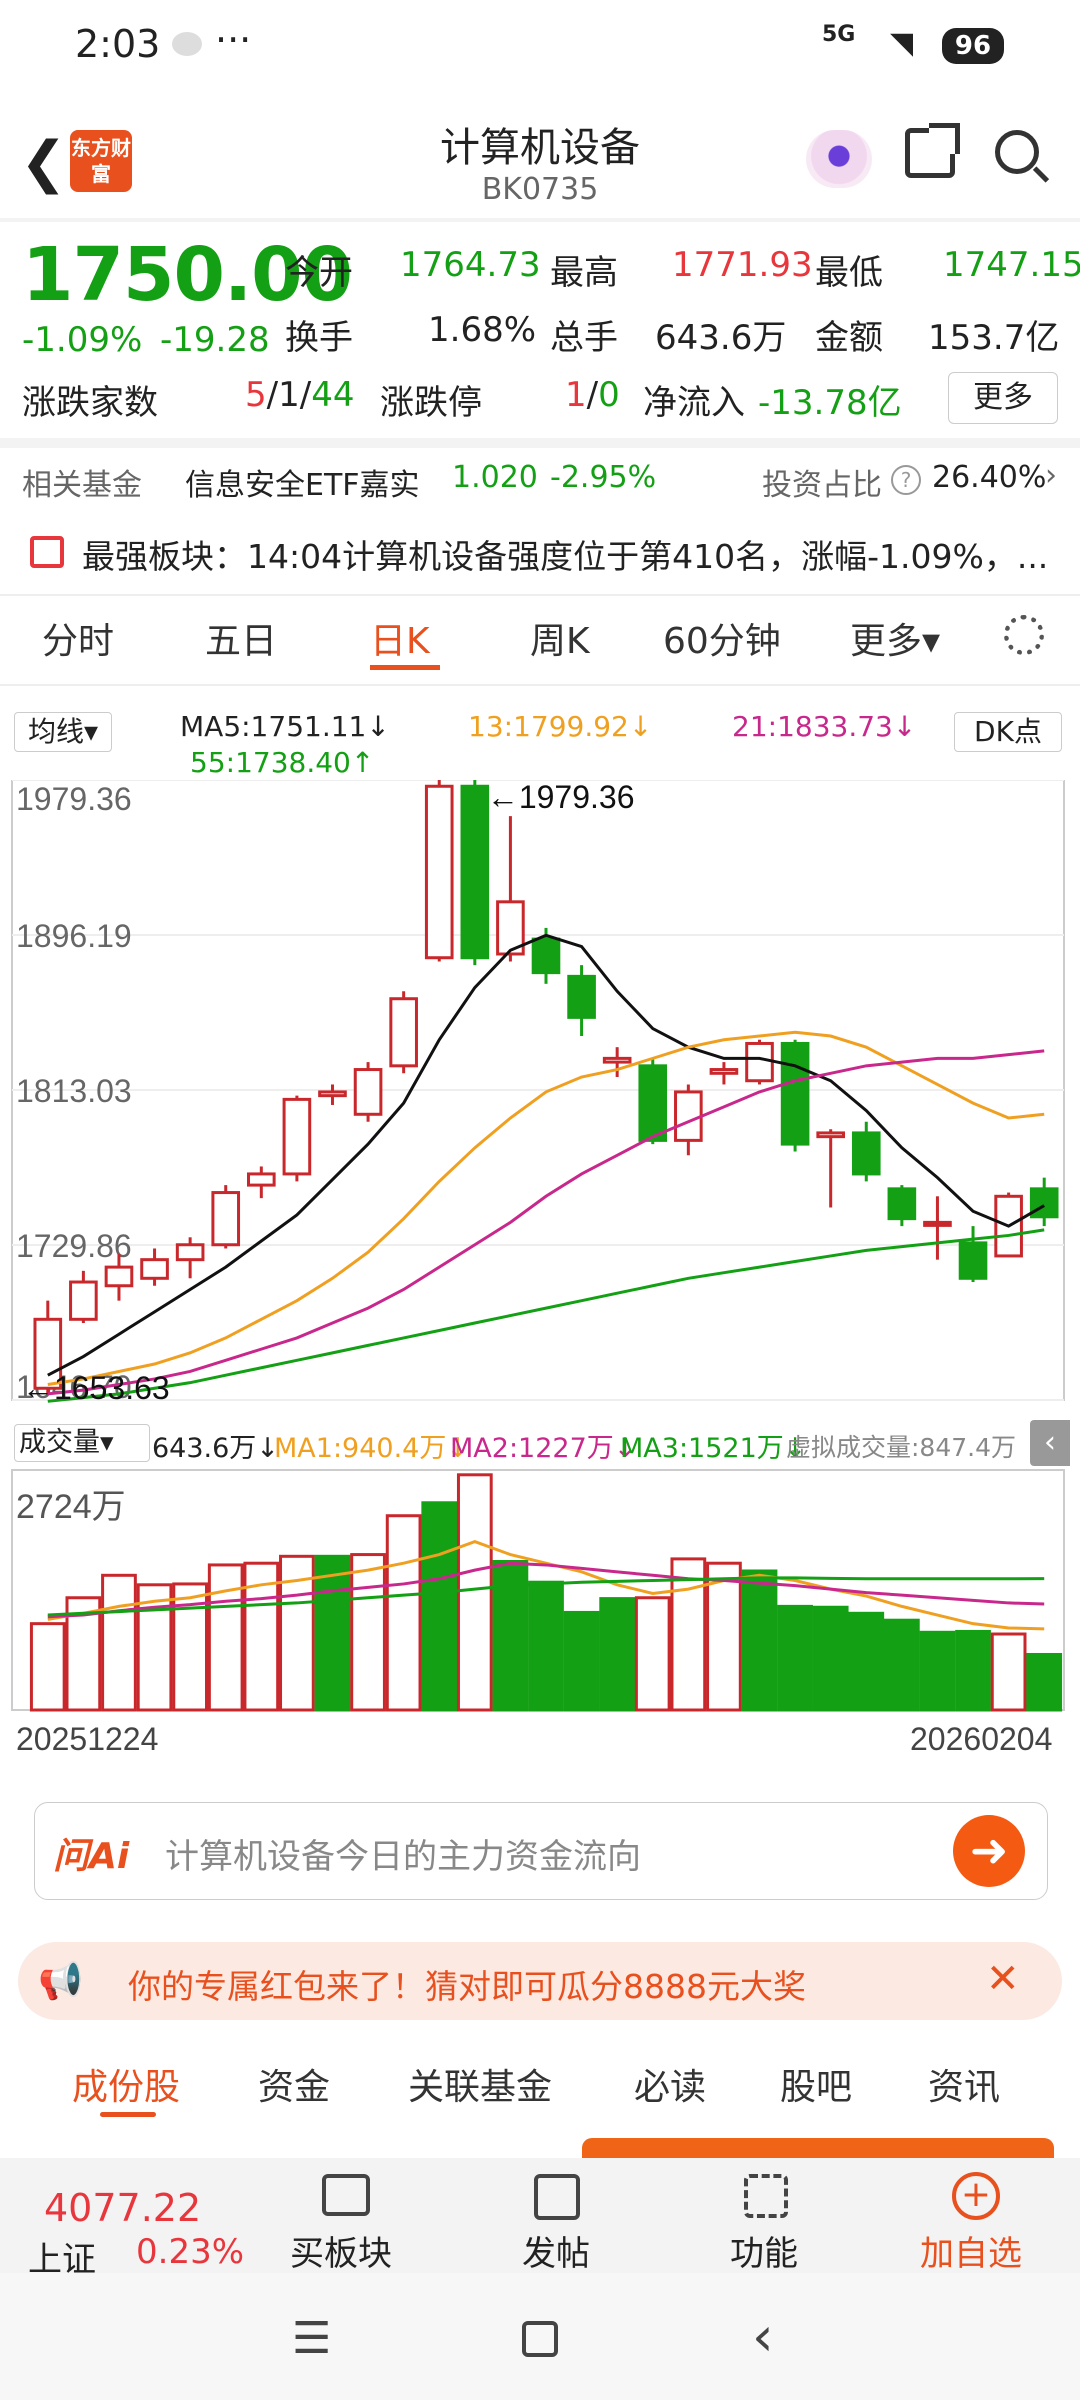 This screenshot has width=1080, height=2400. Describe the element at coordinates (302, 482) in the screenshot. I see `fund-name: 信息安全ETF嘉实` at that location.